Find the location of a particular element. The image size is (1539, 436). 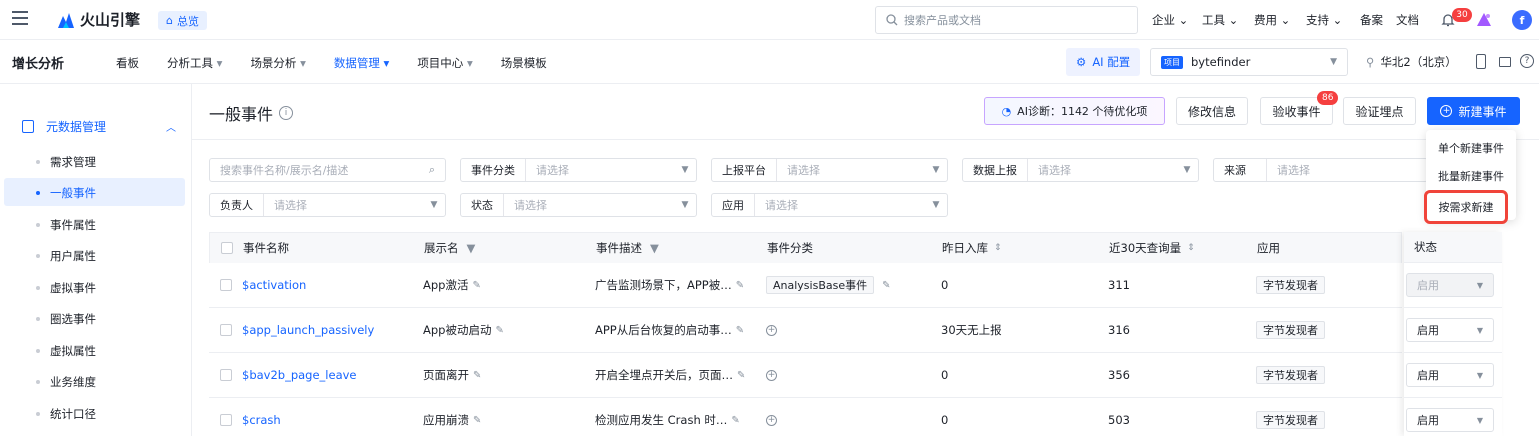

header-queries: 近30天查询量 ⇕ is located at coordinates (1152, 248).